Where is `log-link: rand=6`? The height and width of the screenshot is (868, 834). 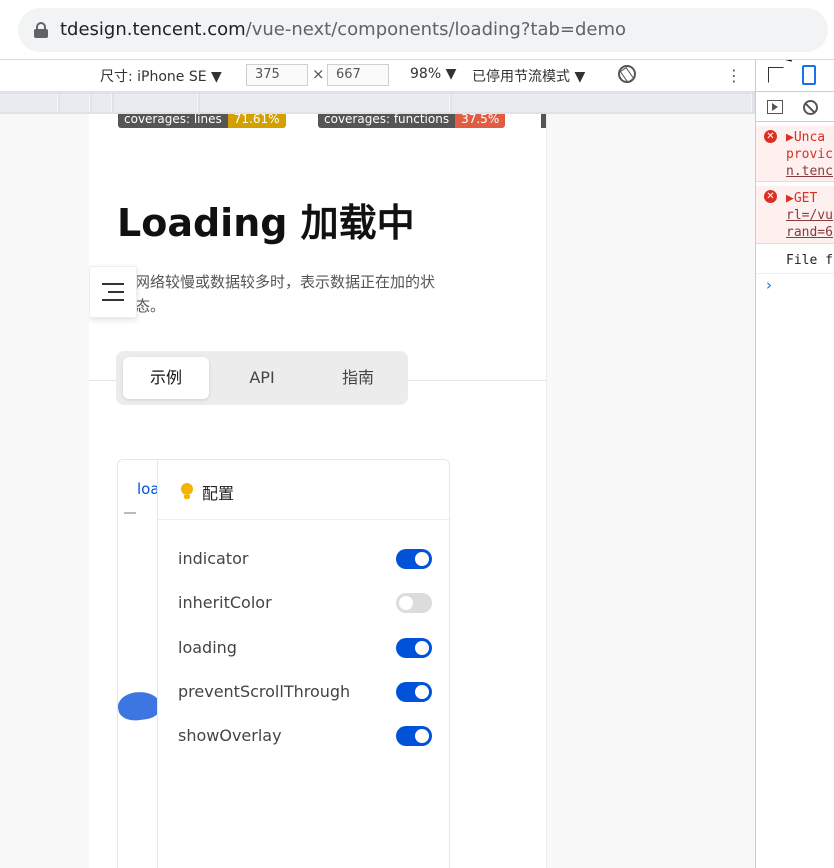 log-link: rand=6 is located at coordinates (809, 232).